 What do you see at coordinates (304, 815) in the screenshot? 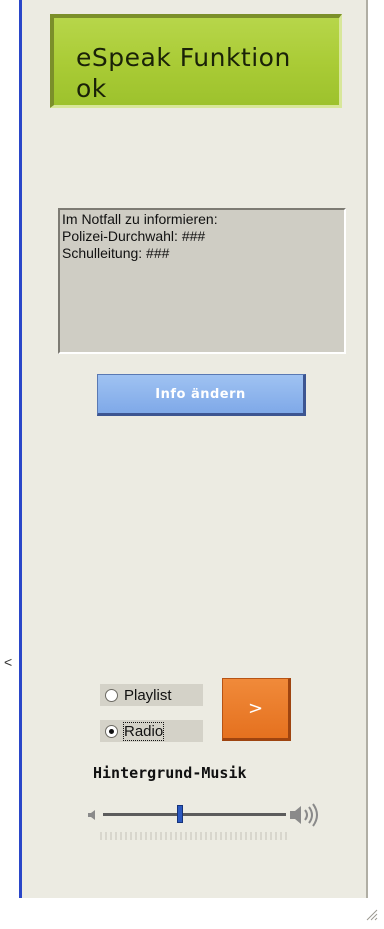
I see `volume-high-icon` at bounding box center [304, 815].